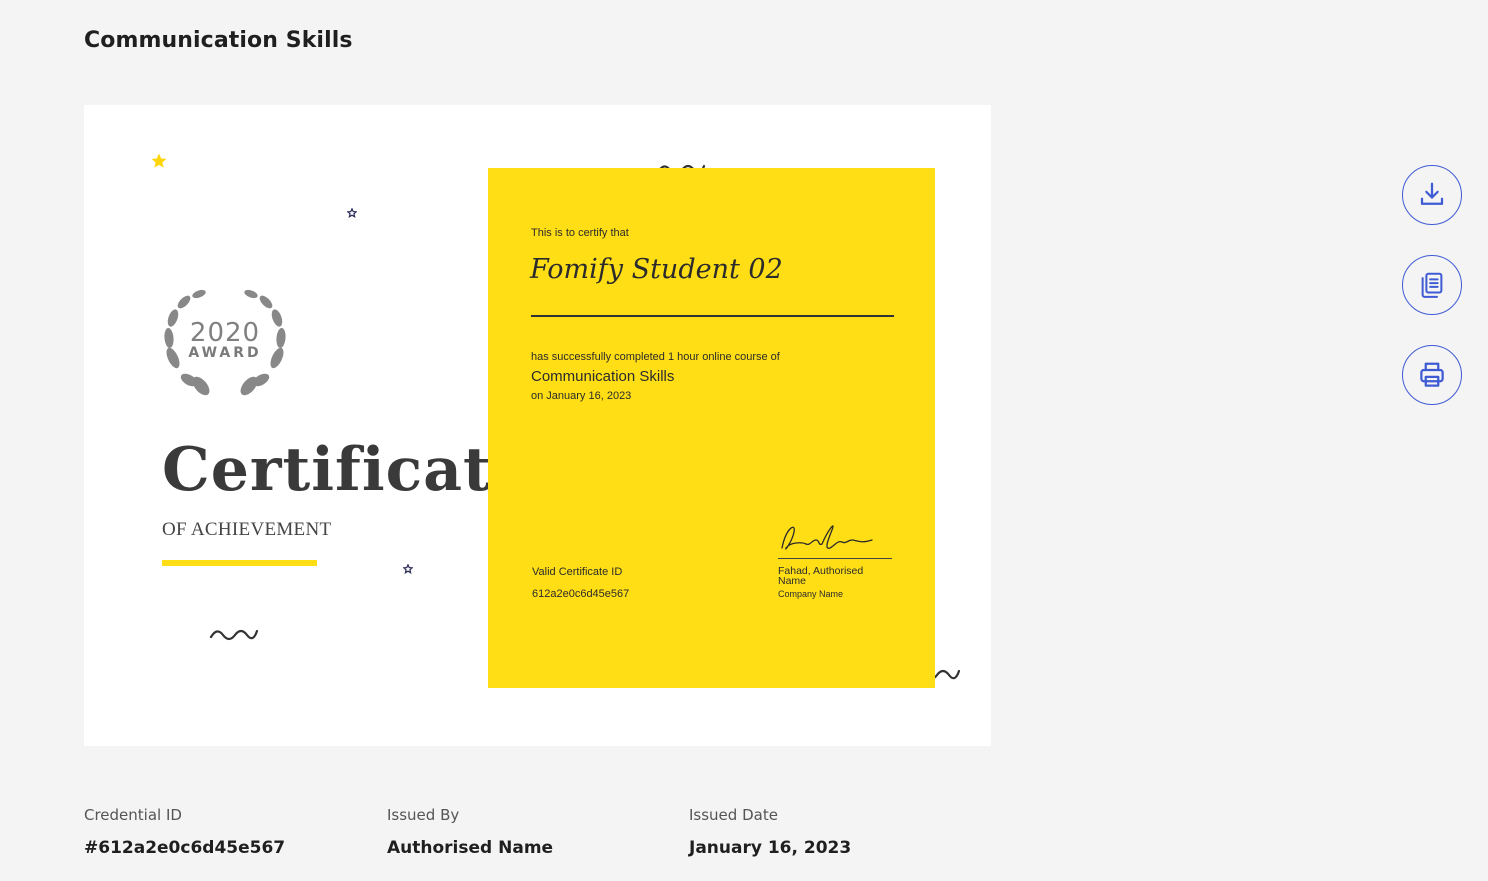 This screenshot has height=881, width=1488. What do you see at coordinates (733, 815) in the screenshot?
I see `issued-date-label: Issued Date` at bounding box center [733, 815].